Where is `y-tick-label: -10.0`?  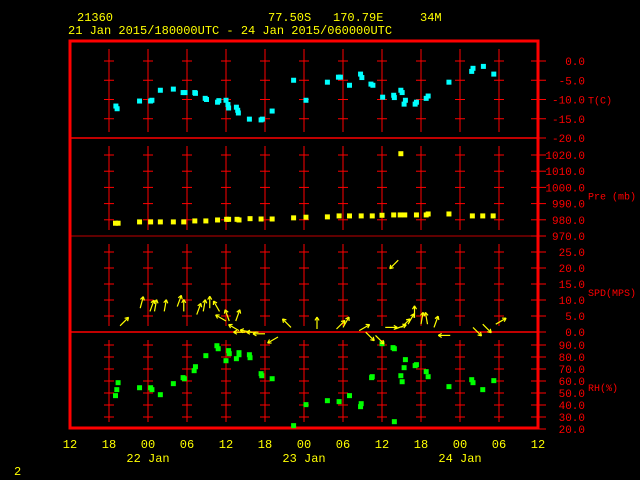 y-tick-label: -10.0 is located at coordinates (568, 102).